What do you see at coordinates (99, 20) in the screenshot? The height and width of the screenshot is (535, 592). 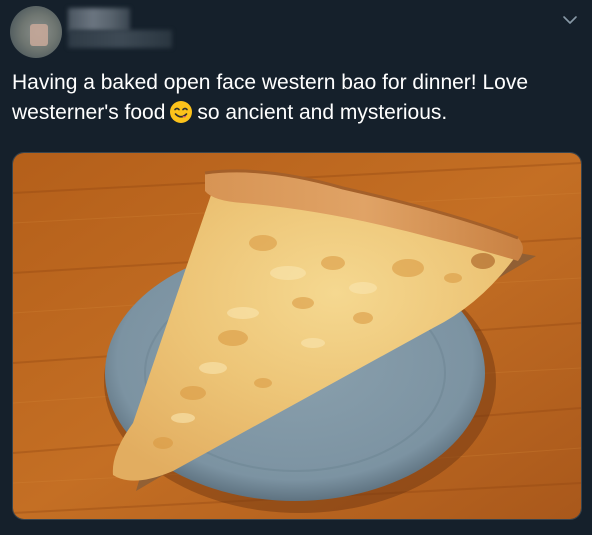 I see `display-name-redacted` at bounding box center [99, 20].